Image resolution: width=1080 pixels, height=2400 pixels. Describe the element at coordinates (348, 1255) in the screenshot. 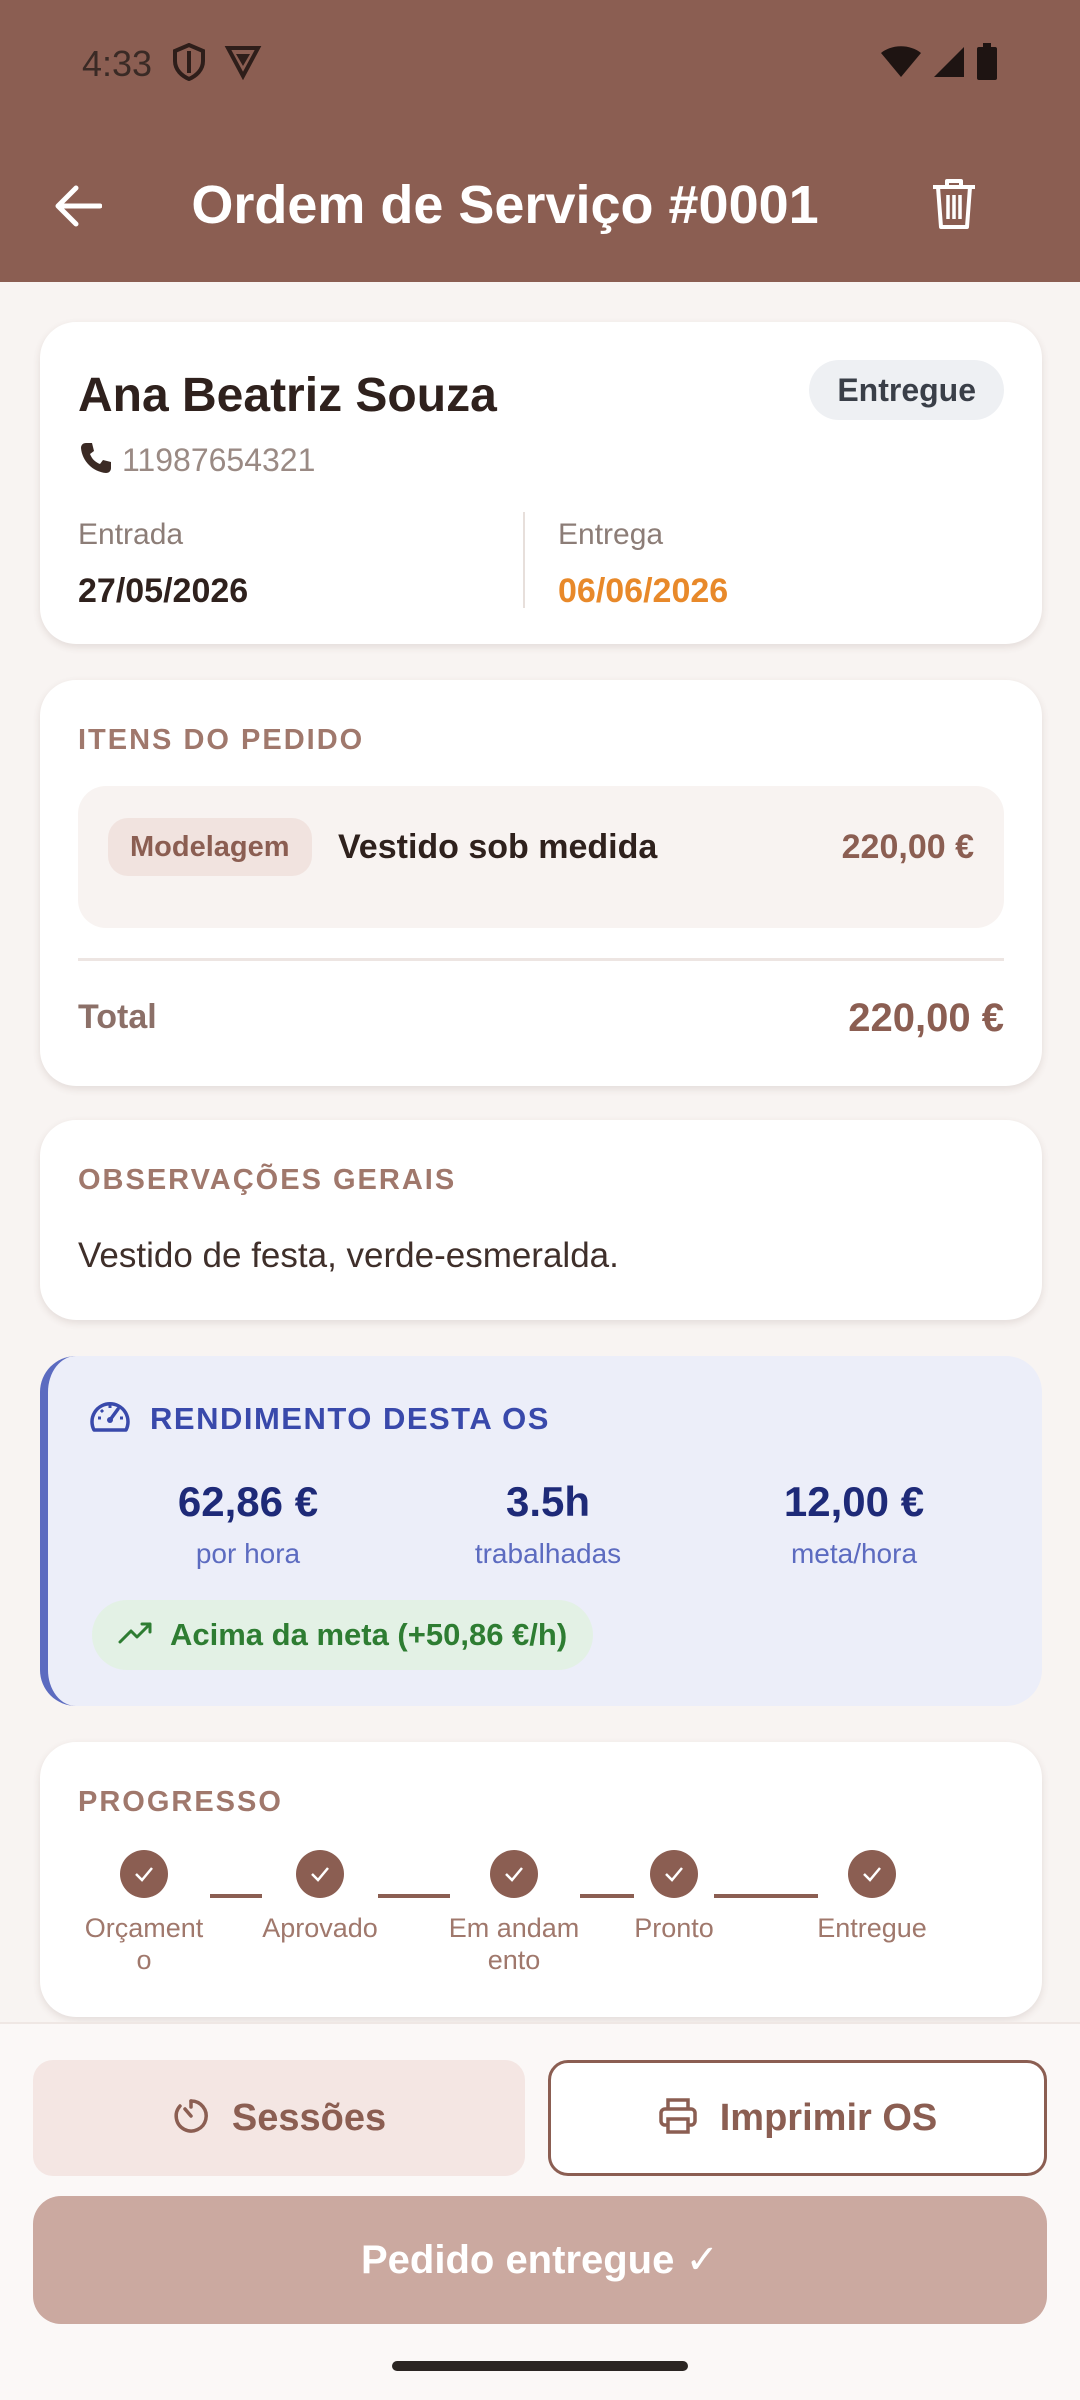

I see `notes-text: Vestido de festa, verde-esmeralda.` at that location.